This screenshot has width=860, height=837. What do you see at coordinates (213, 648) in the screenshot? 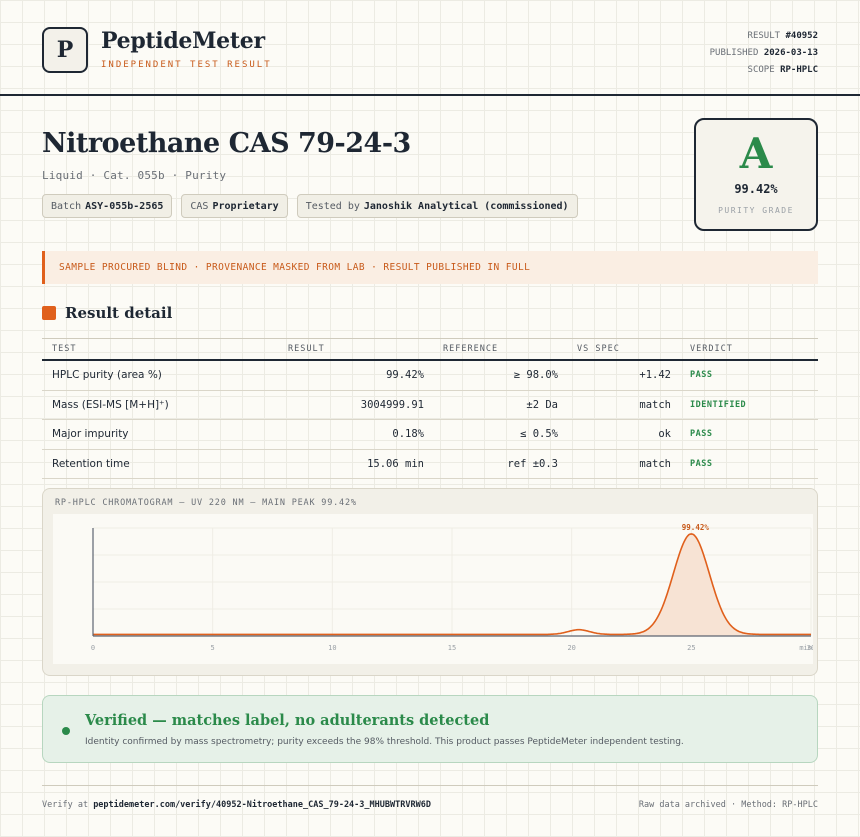
I see `x-tick-label: 5` at bounding box center [213, 648].